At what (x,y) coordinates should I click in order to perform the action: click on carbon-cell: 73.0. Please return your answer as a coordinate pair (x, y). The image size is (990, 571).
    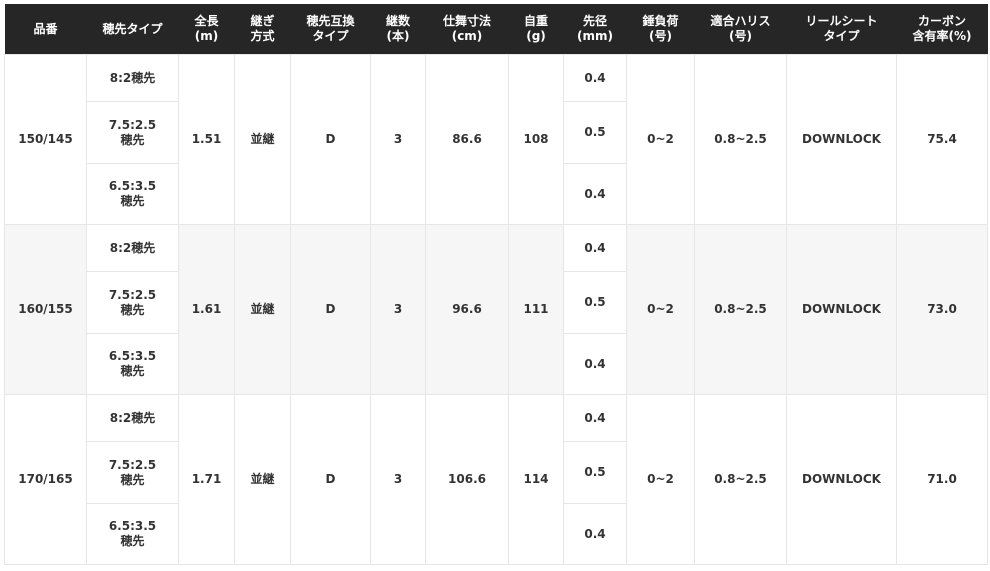
    Looking at the image, I should click on (942, 309).